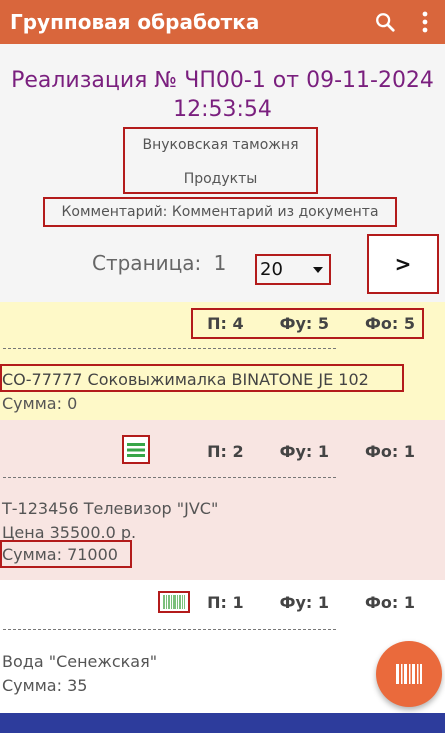  Describe the element at coordinates (390, 323) in the screenshot. I see `count-fo: Фо: 5` at that location.